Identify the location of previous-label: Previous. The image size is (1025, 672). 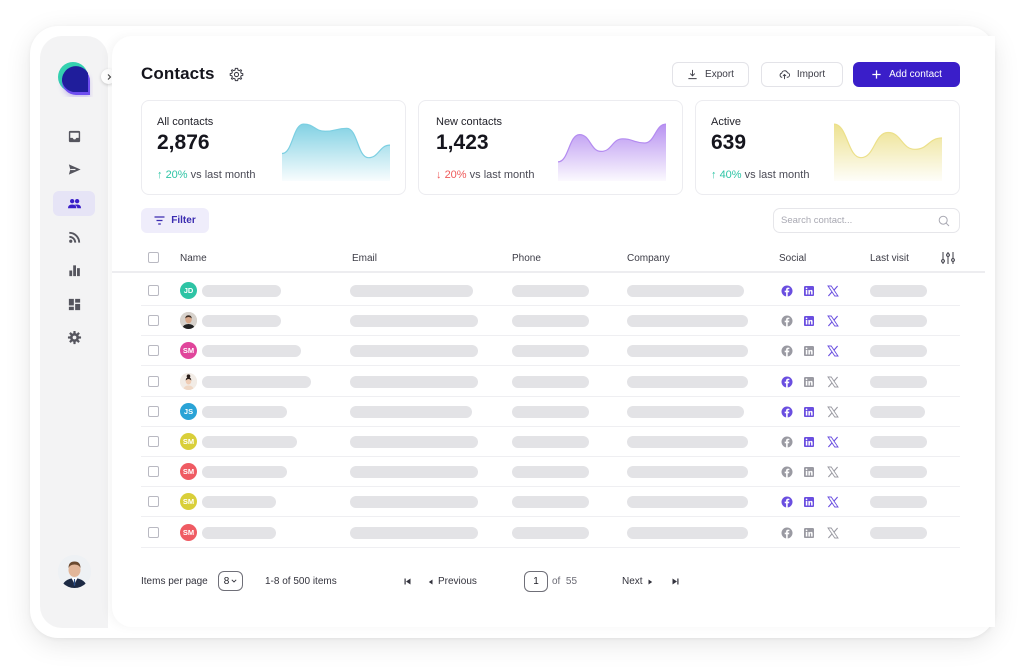
(457, 581).